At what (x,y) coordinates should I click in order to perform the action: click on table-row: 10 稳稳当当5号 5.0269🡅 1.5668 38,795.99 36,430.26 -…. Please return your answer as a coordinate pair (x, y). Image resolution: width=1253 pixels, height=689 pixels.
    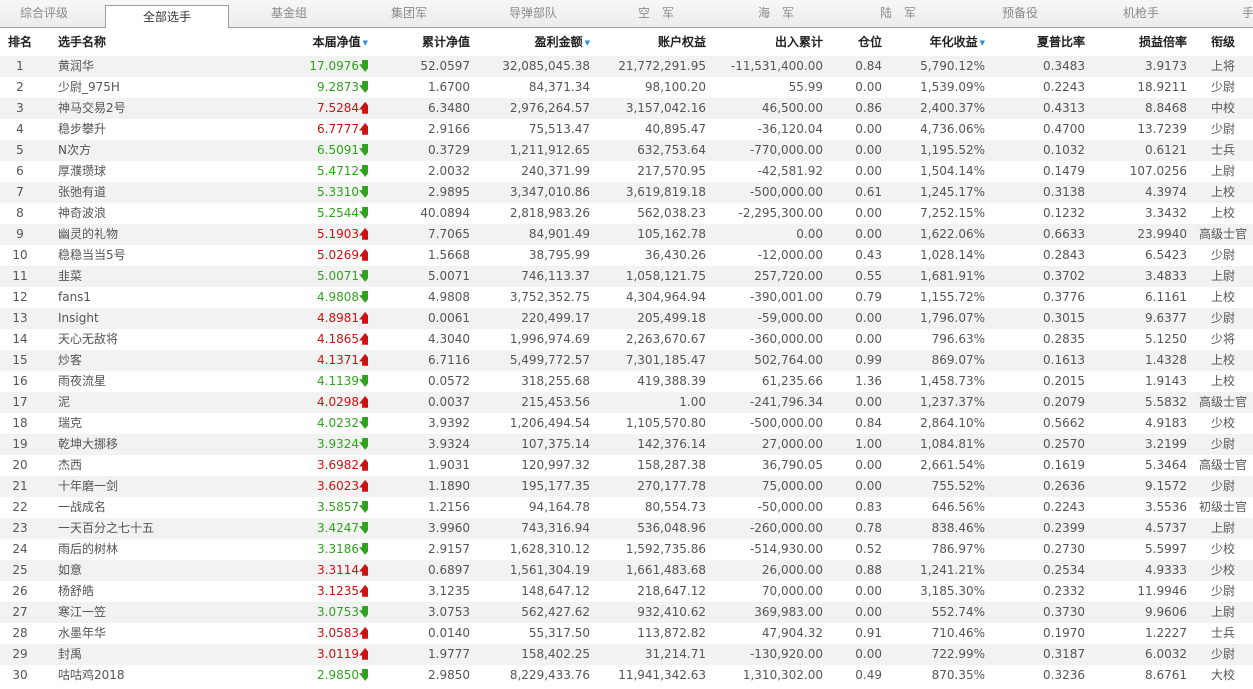
    Looking at the image, I should click on (626, 255).